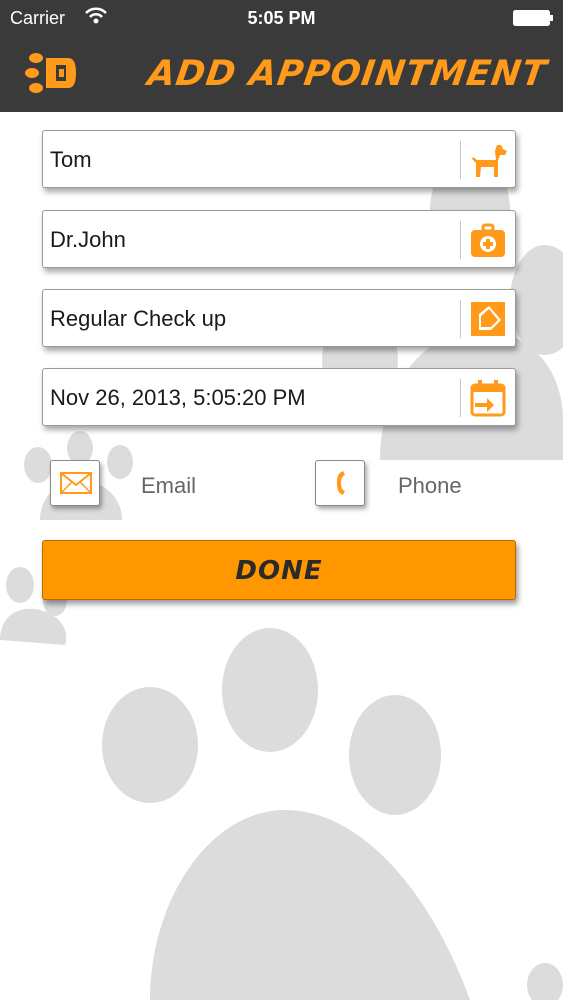  What do you see at coordinates (279, 159) in the screenshot?
I see `pet-name-field: Tom` at bounding box center [279, 159].